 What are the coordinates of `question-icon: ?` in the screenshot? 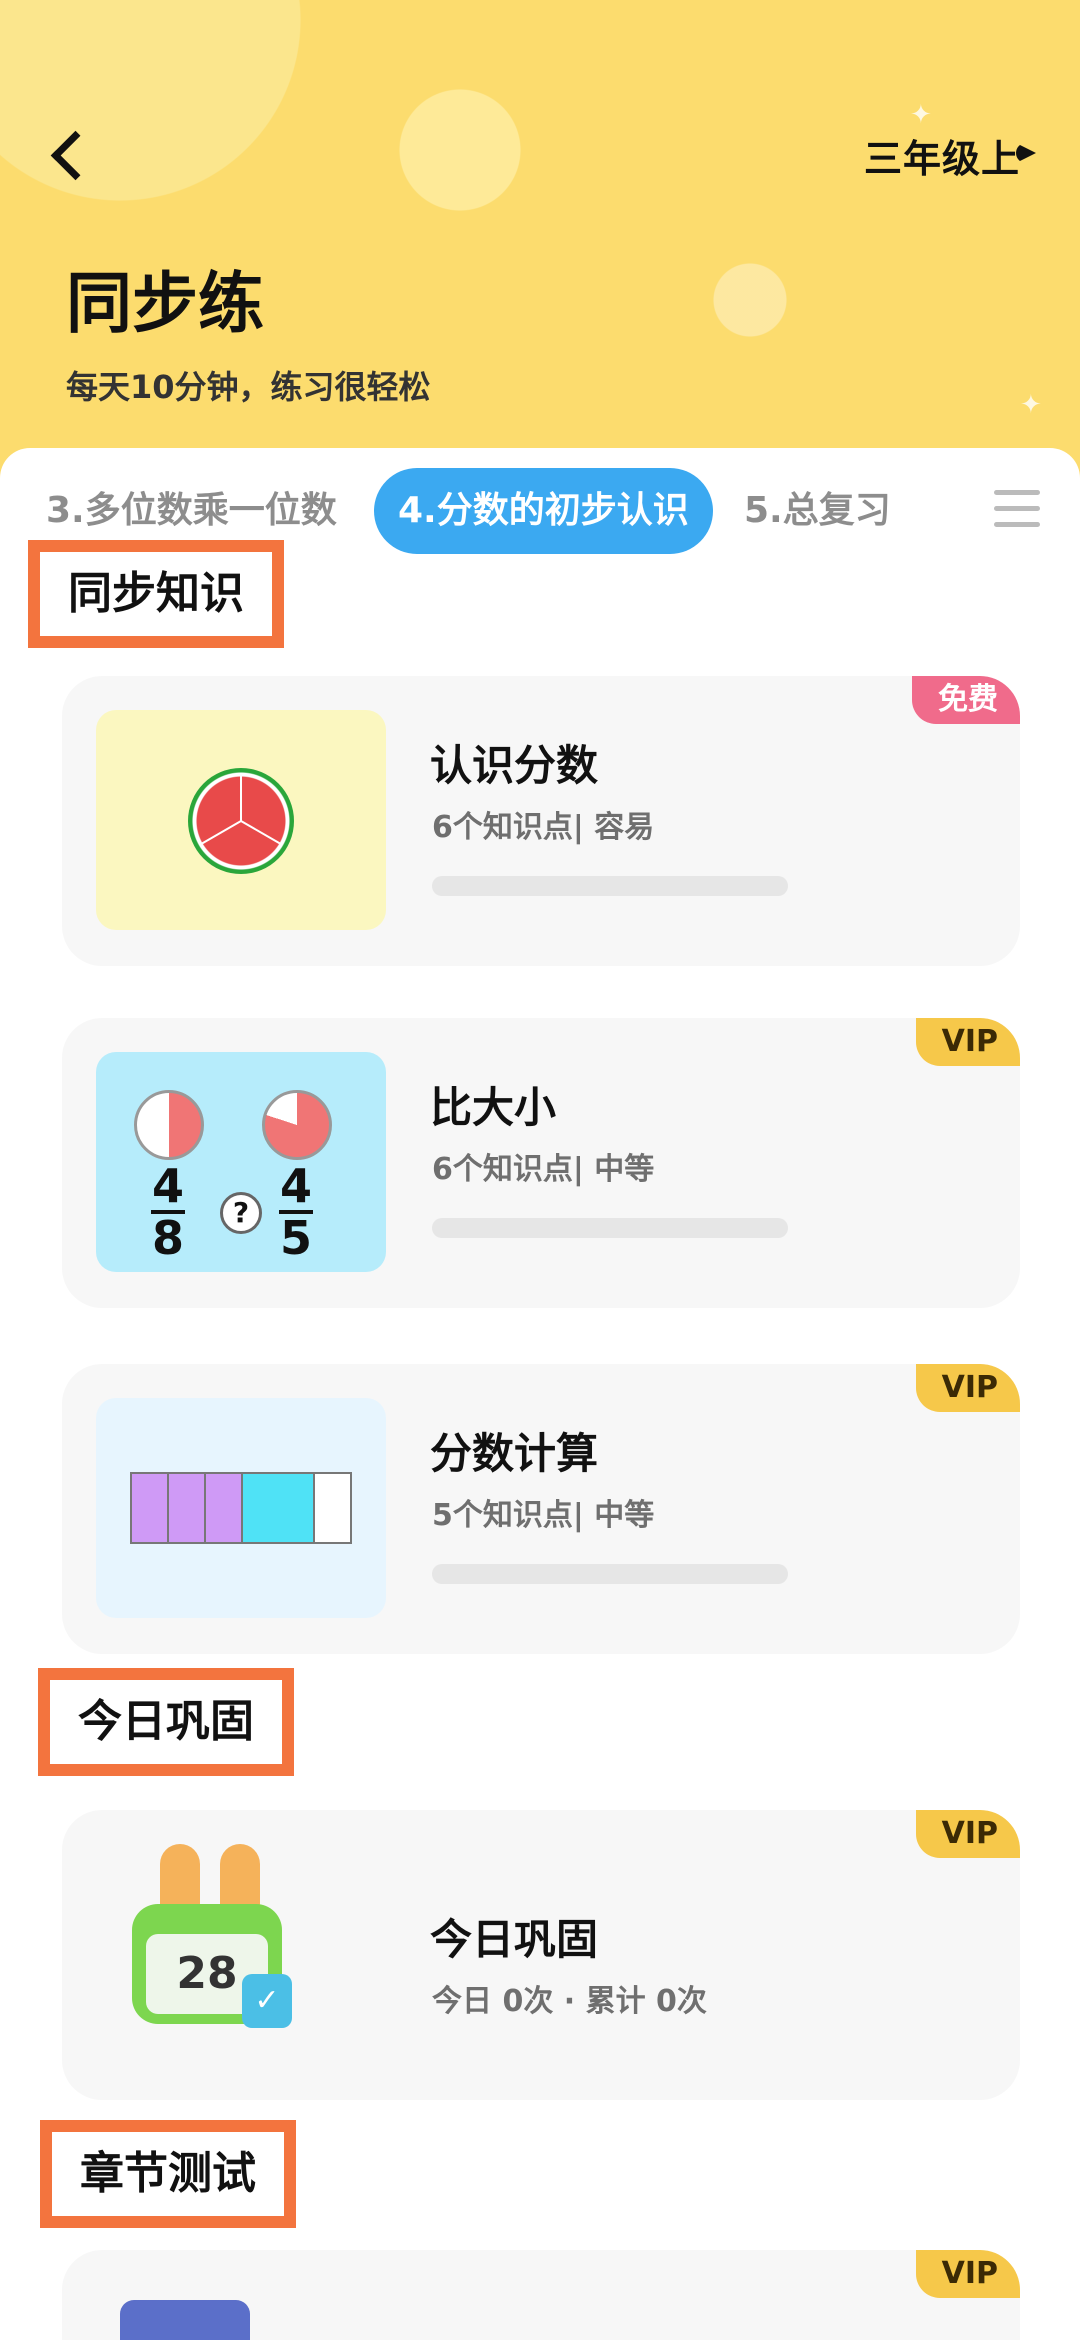 It's located at (241, 1213).